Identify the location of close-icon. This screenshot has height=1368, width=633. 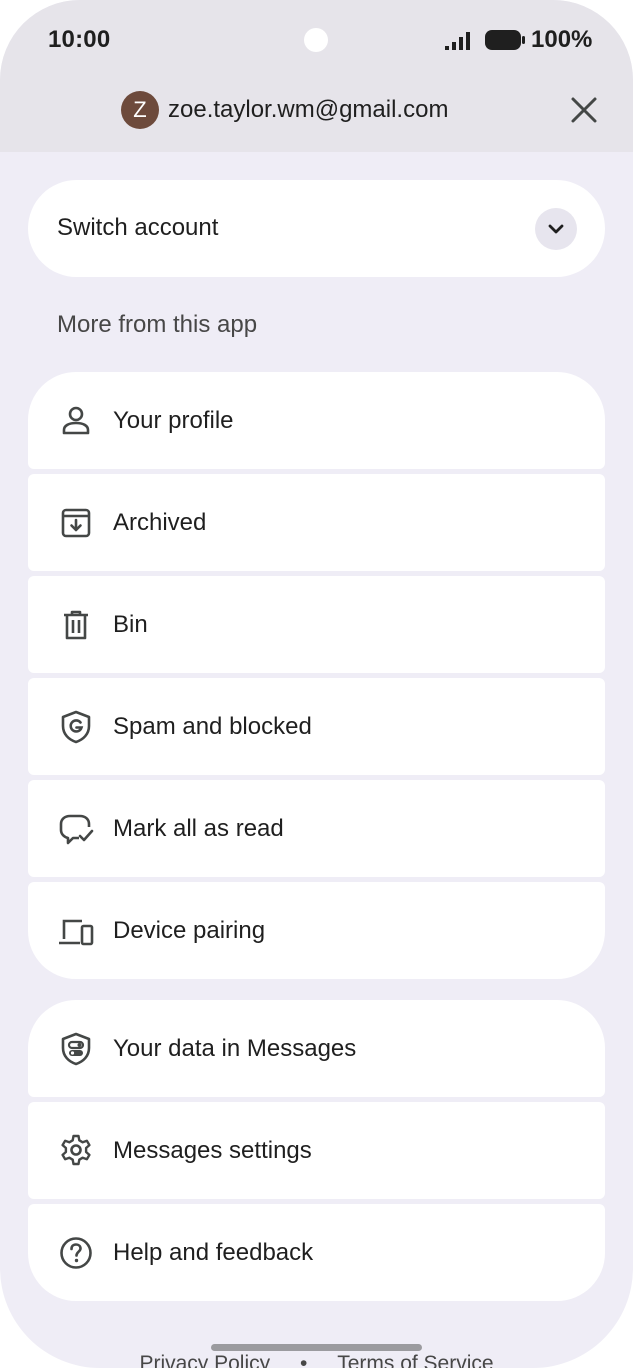
(584, 110).